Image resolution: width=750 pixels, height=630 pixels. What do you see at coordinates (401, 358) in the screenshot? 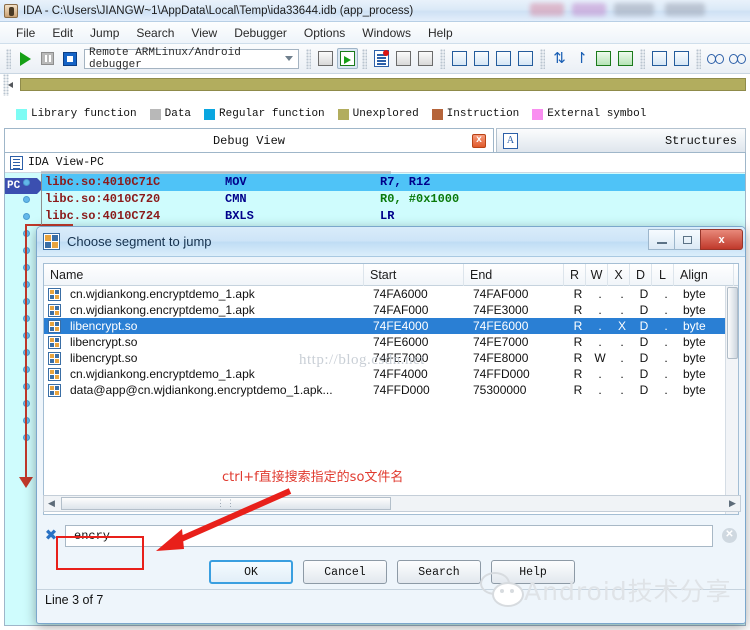
I see `cell-start: 74FE7000` at bounding box center [401, 358].